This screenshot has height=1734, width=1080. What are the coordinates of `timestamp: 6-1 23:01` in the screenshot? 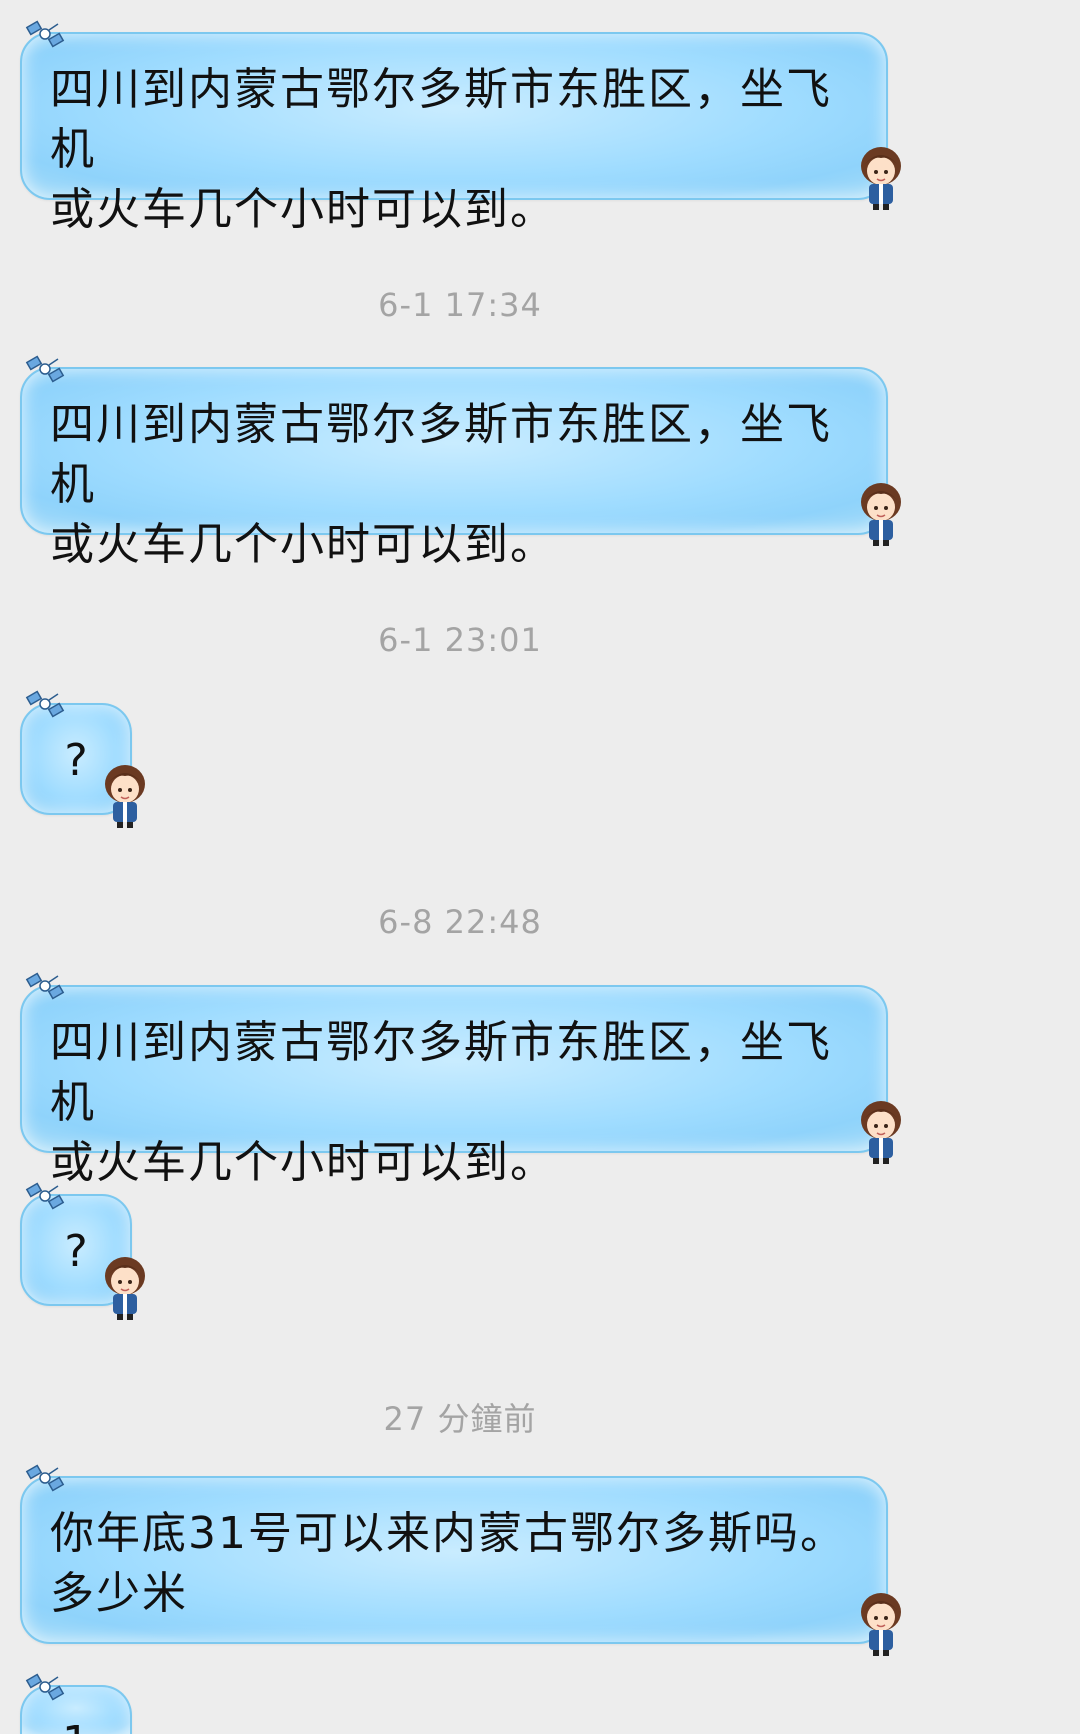 It's located at (460, 640).